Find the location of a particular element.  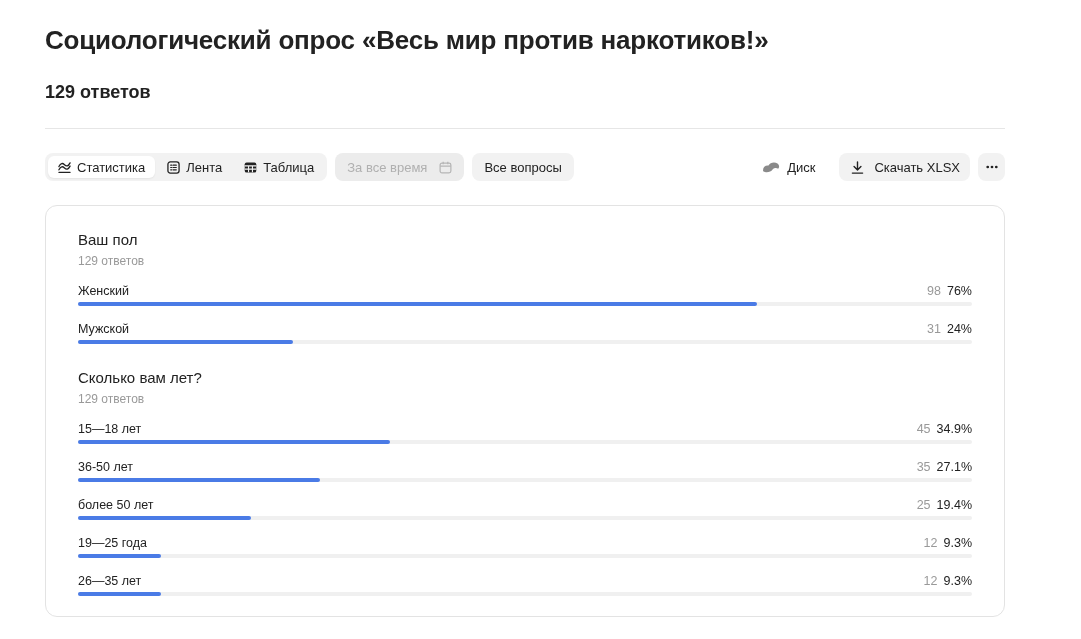

answer-percent: 34.9% is located at coordinates (954, 429).